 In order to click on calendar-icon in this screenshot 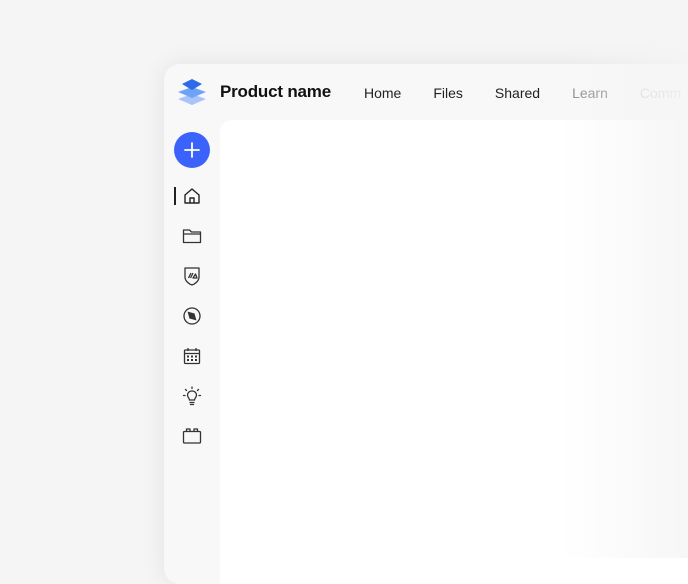, I will do `click(192, 356)`.